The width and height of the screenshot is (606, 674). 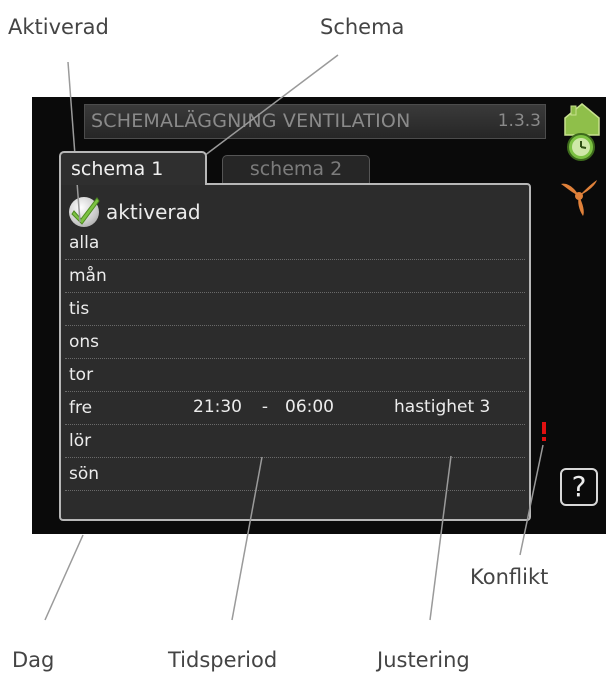 What do you see at coordinates (74, 142) in the screenshot?
I see `leader-activated` at bounding box center [74, 142].